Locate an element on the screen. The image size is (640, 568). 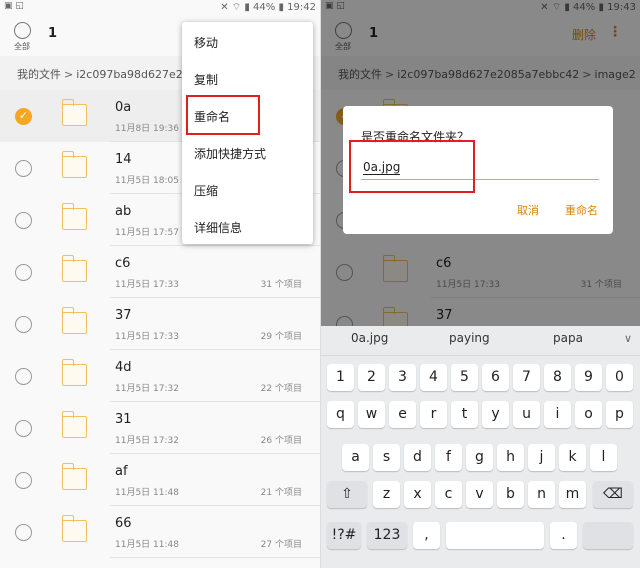
key-period: . is located at coordinates (563, 535).